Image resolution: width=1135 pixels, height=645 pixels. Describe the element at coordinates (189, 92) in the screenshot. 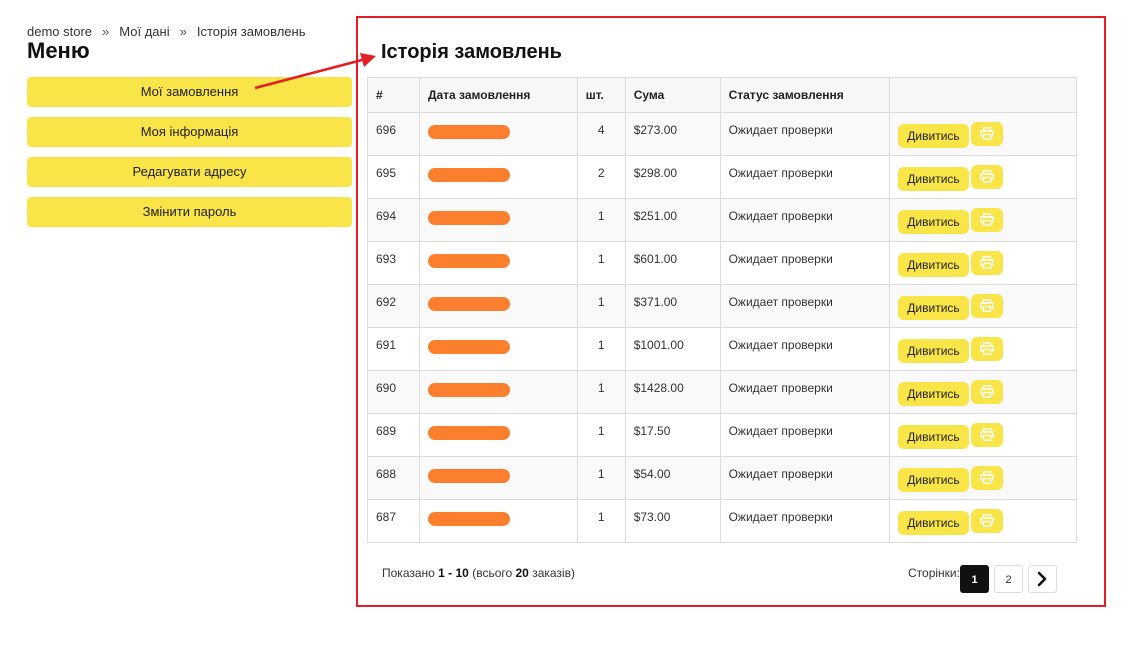

I see `sidebar-item-my-orders: Мої замовлення` at that location.